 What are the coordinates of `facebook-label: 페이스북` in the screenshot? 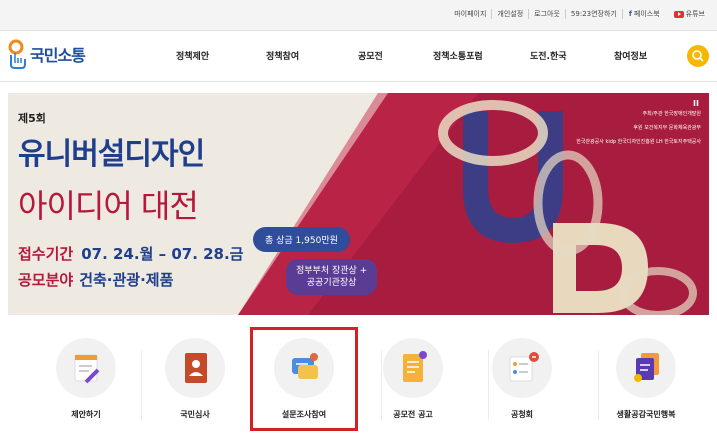 It's located at (646, 14).